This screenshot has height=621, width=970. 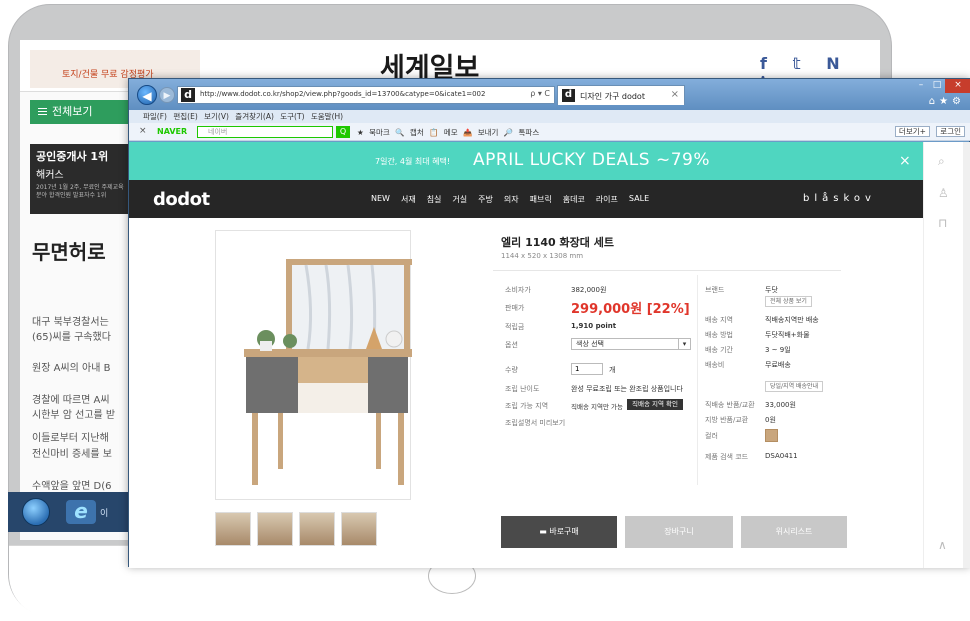 What do you see at coordinates (434, 199) in the screenshot?
I see `nav-item-bedroom: 침실` at bounding box center [434, 199].